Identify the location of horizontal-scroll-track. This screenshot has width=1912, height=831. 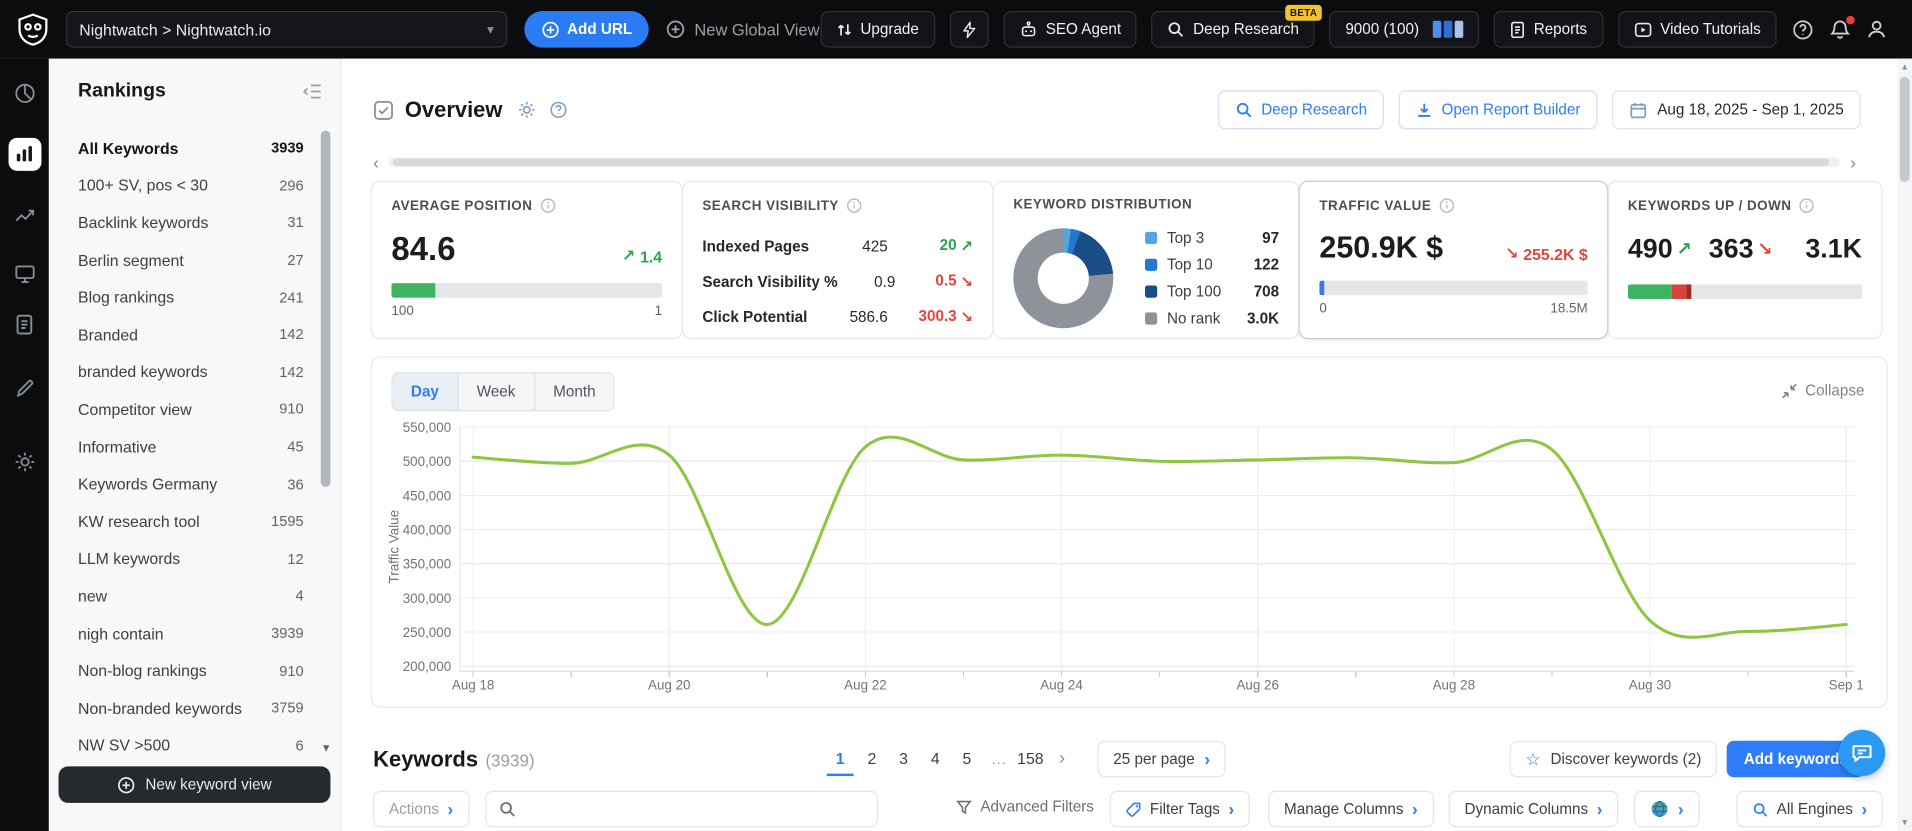
(1114, 162).